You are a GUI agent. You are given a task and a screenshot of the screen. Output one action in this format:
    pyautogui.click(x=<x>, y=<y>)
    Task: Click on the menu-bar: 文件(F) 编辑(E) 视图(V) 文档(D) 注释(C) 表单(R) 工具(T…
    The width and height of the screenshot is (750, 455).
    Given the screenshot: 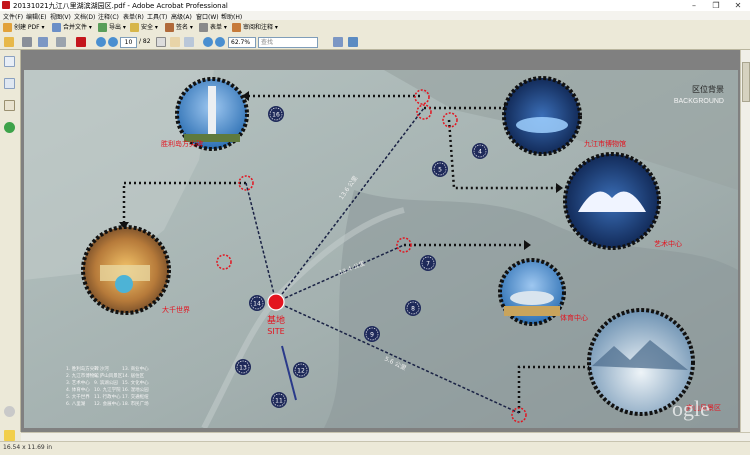 What is the action you would take?
    pyautogui.click(x=375, y=16)
    